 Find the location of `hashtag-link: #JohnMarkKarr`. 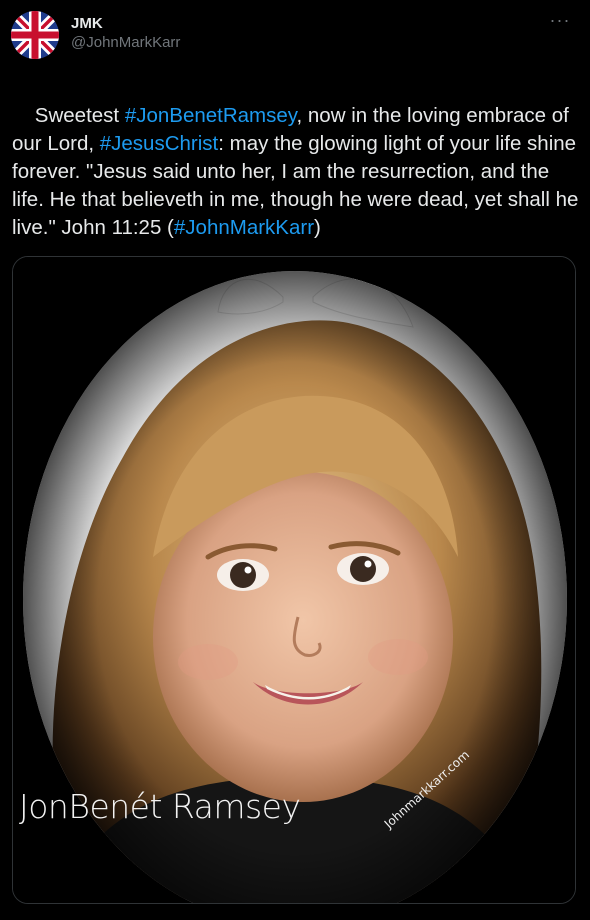

hashtag-link: #JohnMarkKarr is located at coordinates (244, 227).